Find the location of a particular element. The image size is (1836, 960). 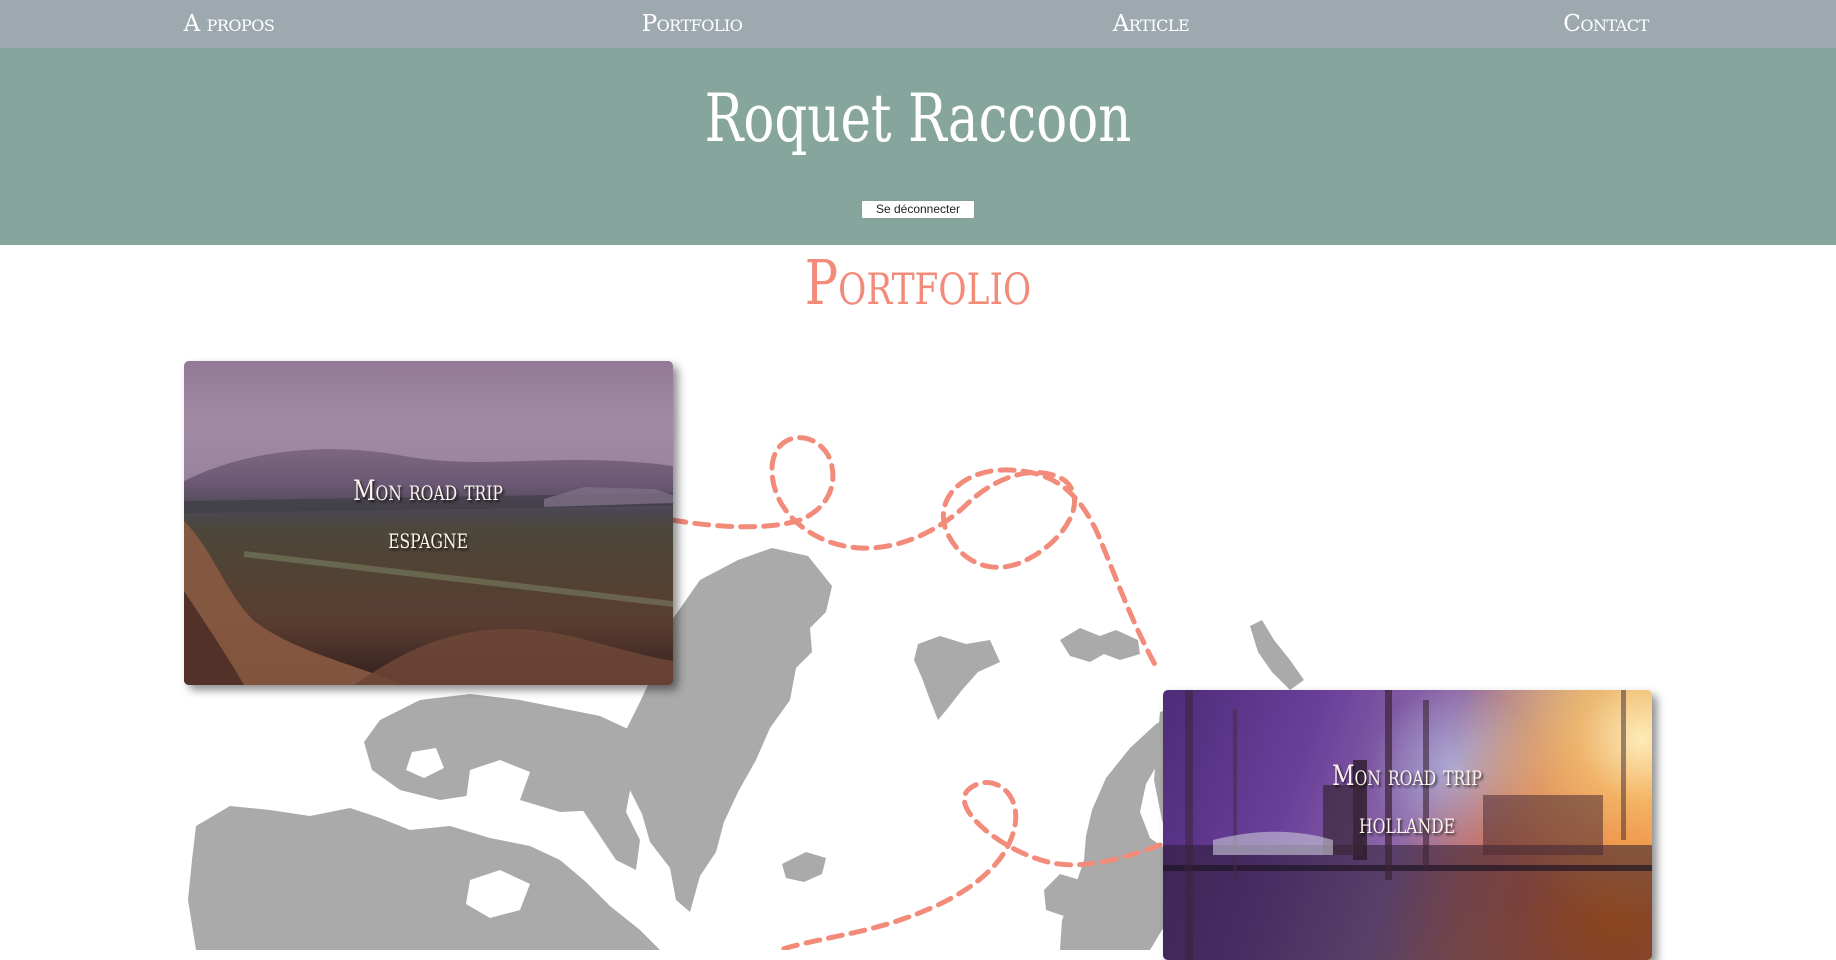

portfolio-card-spain: Mon road trip espagne is located at coordinates (428, 523).